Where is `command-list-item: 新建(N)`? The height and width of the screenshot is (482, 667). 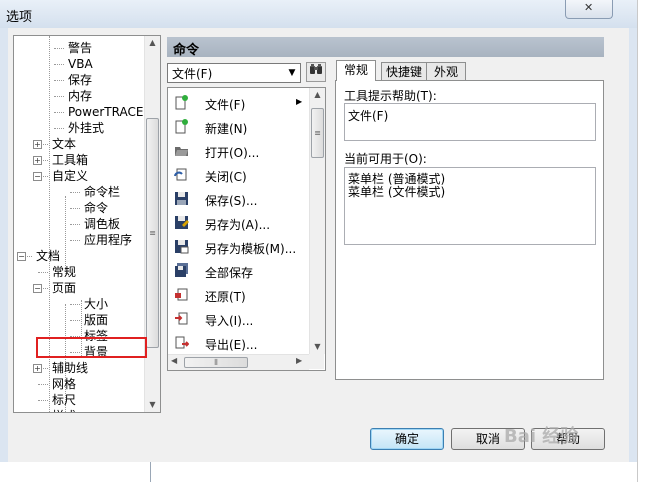 command-list-item: 新建(N) is located at coordinates (239, 127).